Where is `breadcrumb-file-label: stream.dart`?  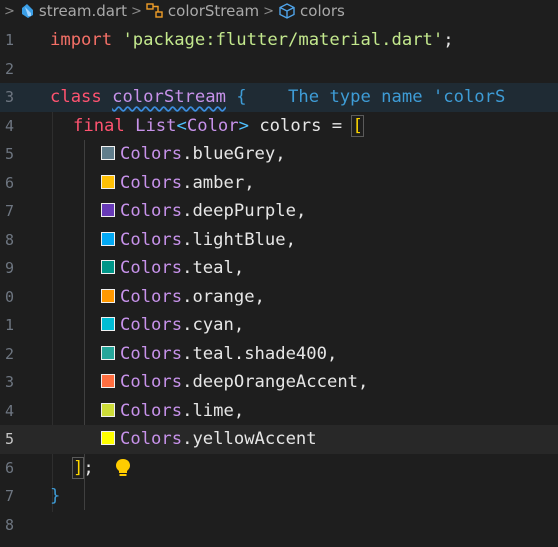
breadcrumb-file-label: stream.dart is located at coordinates (83, 11).